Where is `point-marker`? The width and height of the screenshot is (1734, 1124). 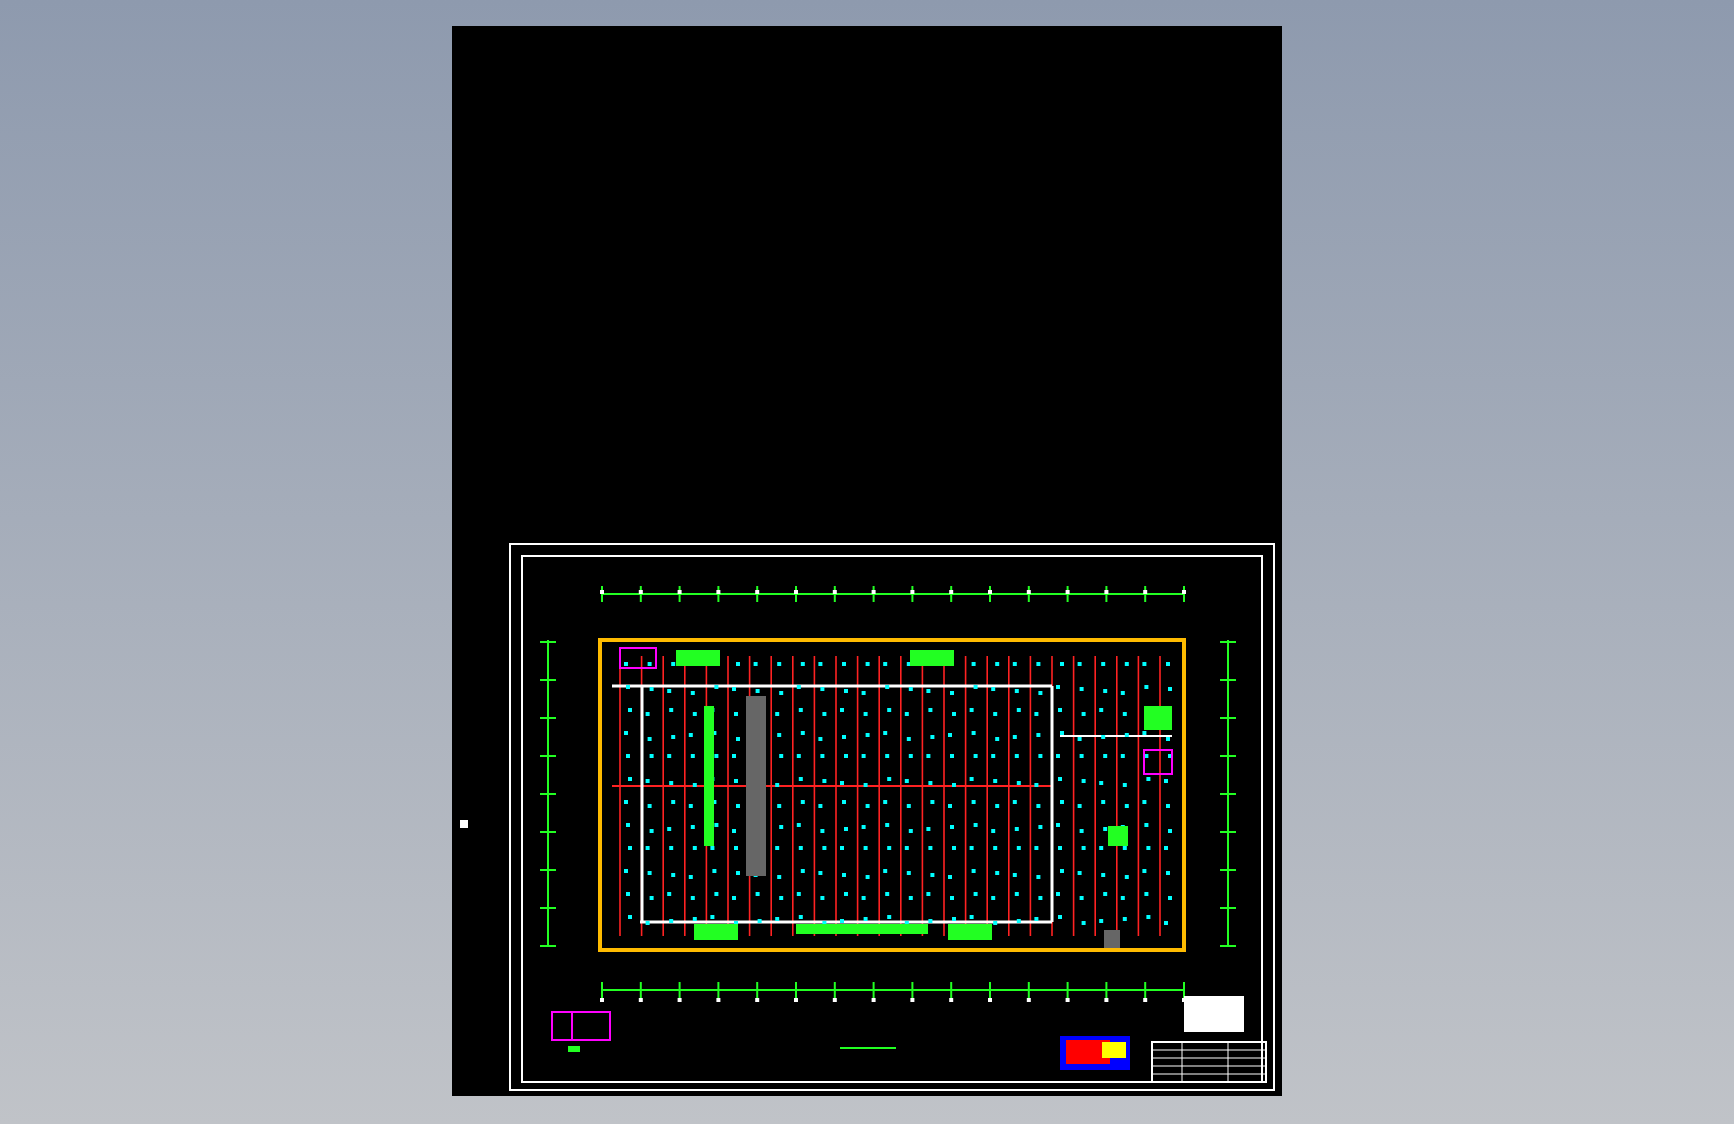 point-marker is located at coordinates (464, 824).